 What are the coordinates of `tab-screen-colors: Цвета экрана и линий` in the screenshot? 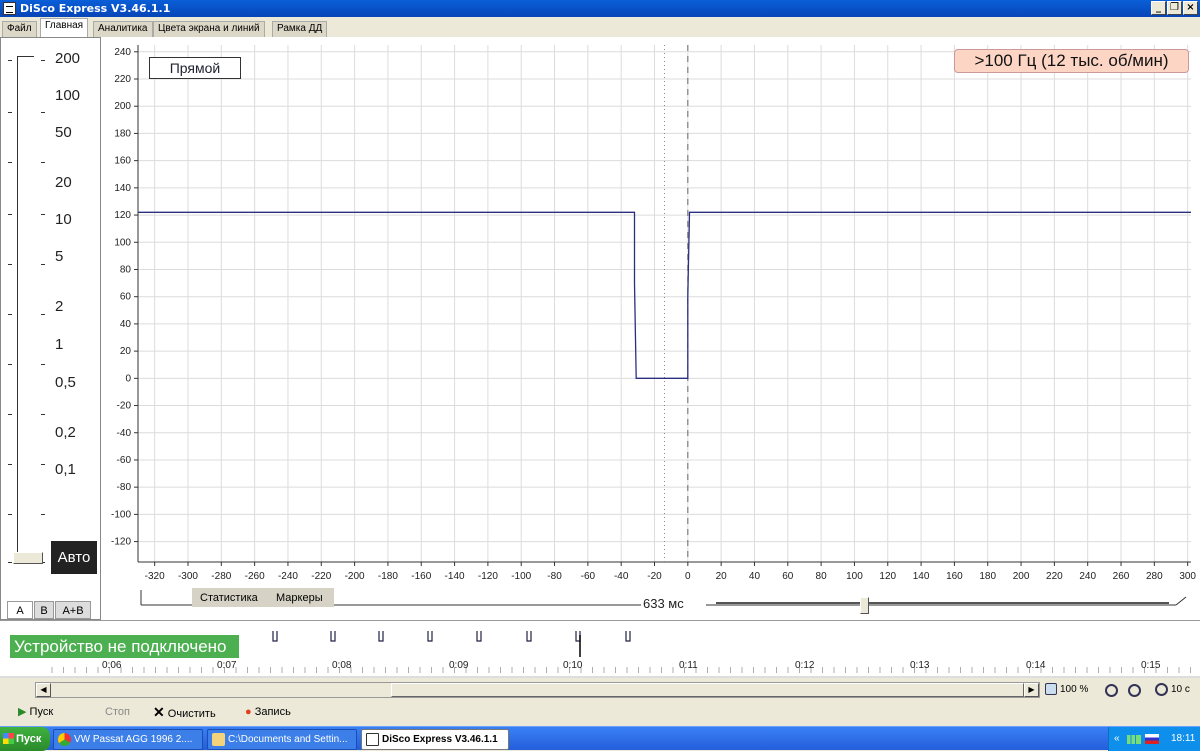 It's located at (209, 29).